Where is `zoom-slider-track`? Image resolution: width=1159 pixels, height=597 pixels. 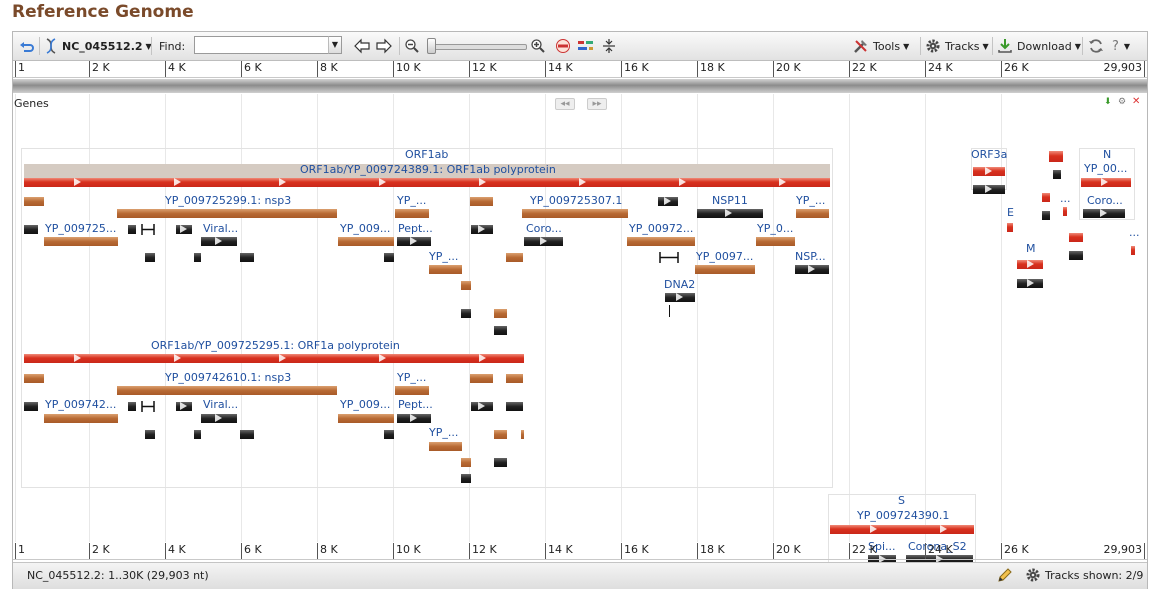 zoom-slider-track is located at coordinates (479, 47).